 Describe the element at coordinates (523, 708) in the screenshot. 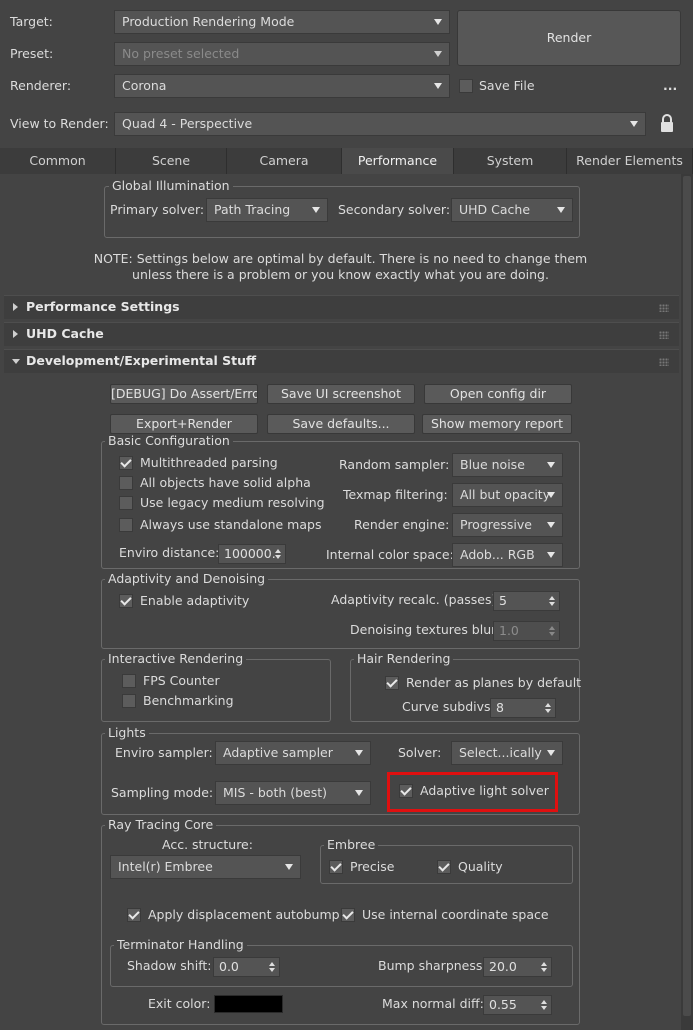

I see `curve-subdivs-spinner: 8` at that location.